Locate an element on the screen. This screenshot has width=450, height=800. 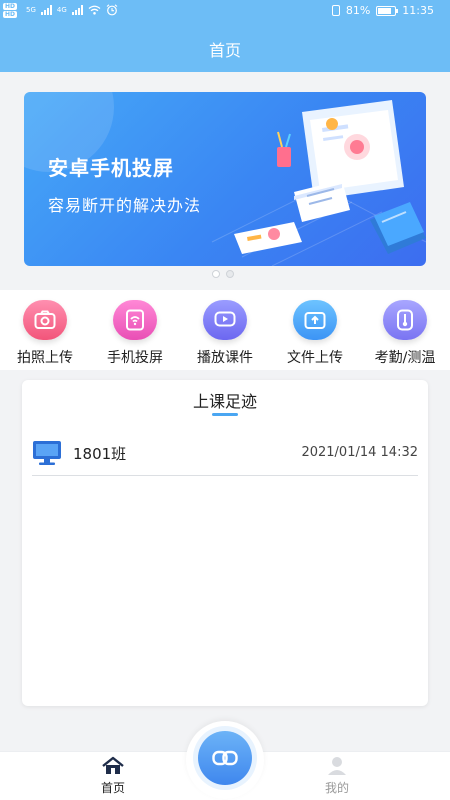
connect-button is located at coordinates (225, 758).